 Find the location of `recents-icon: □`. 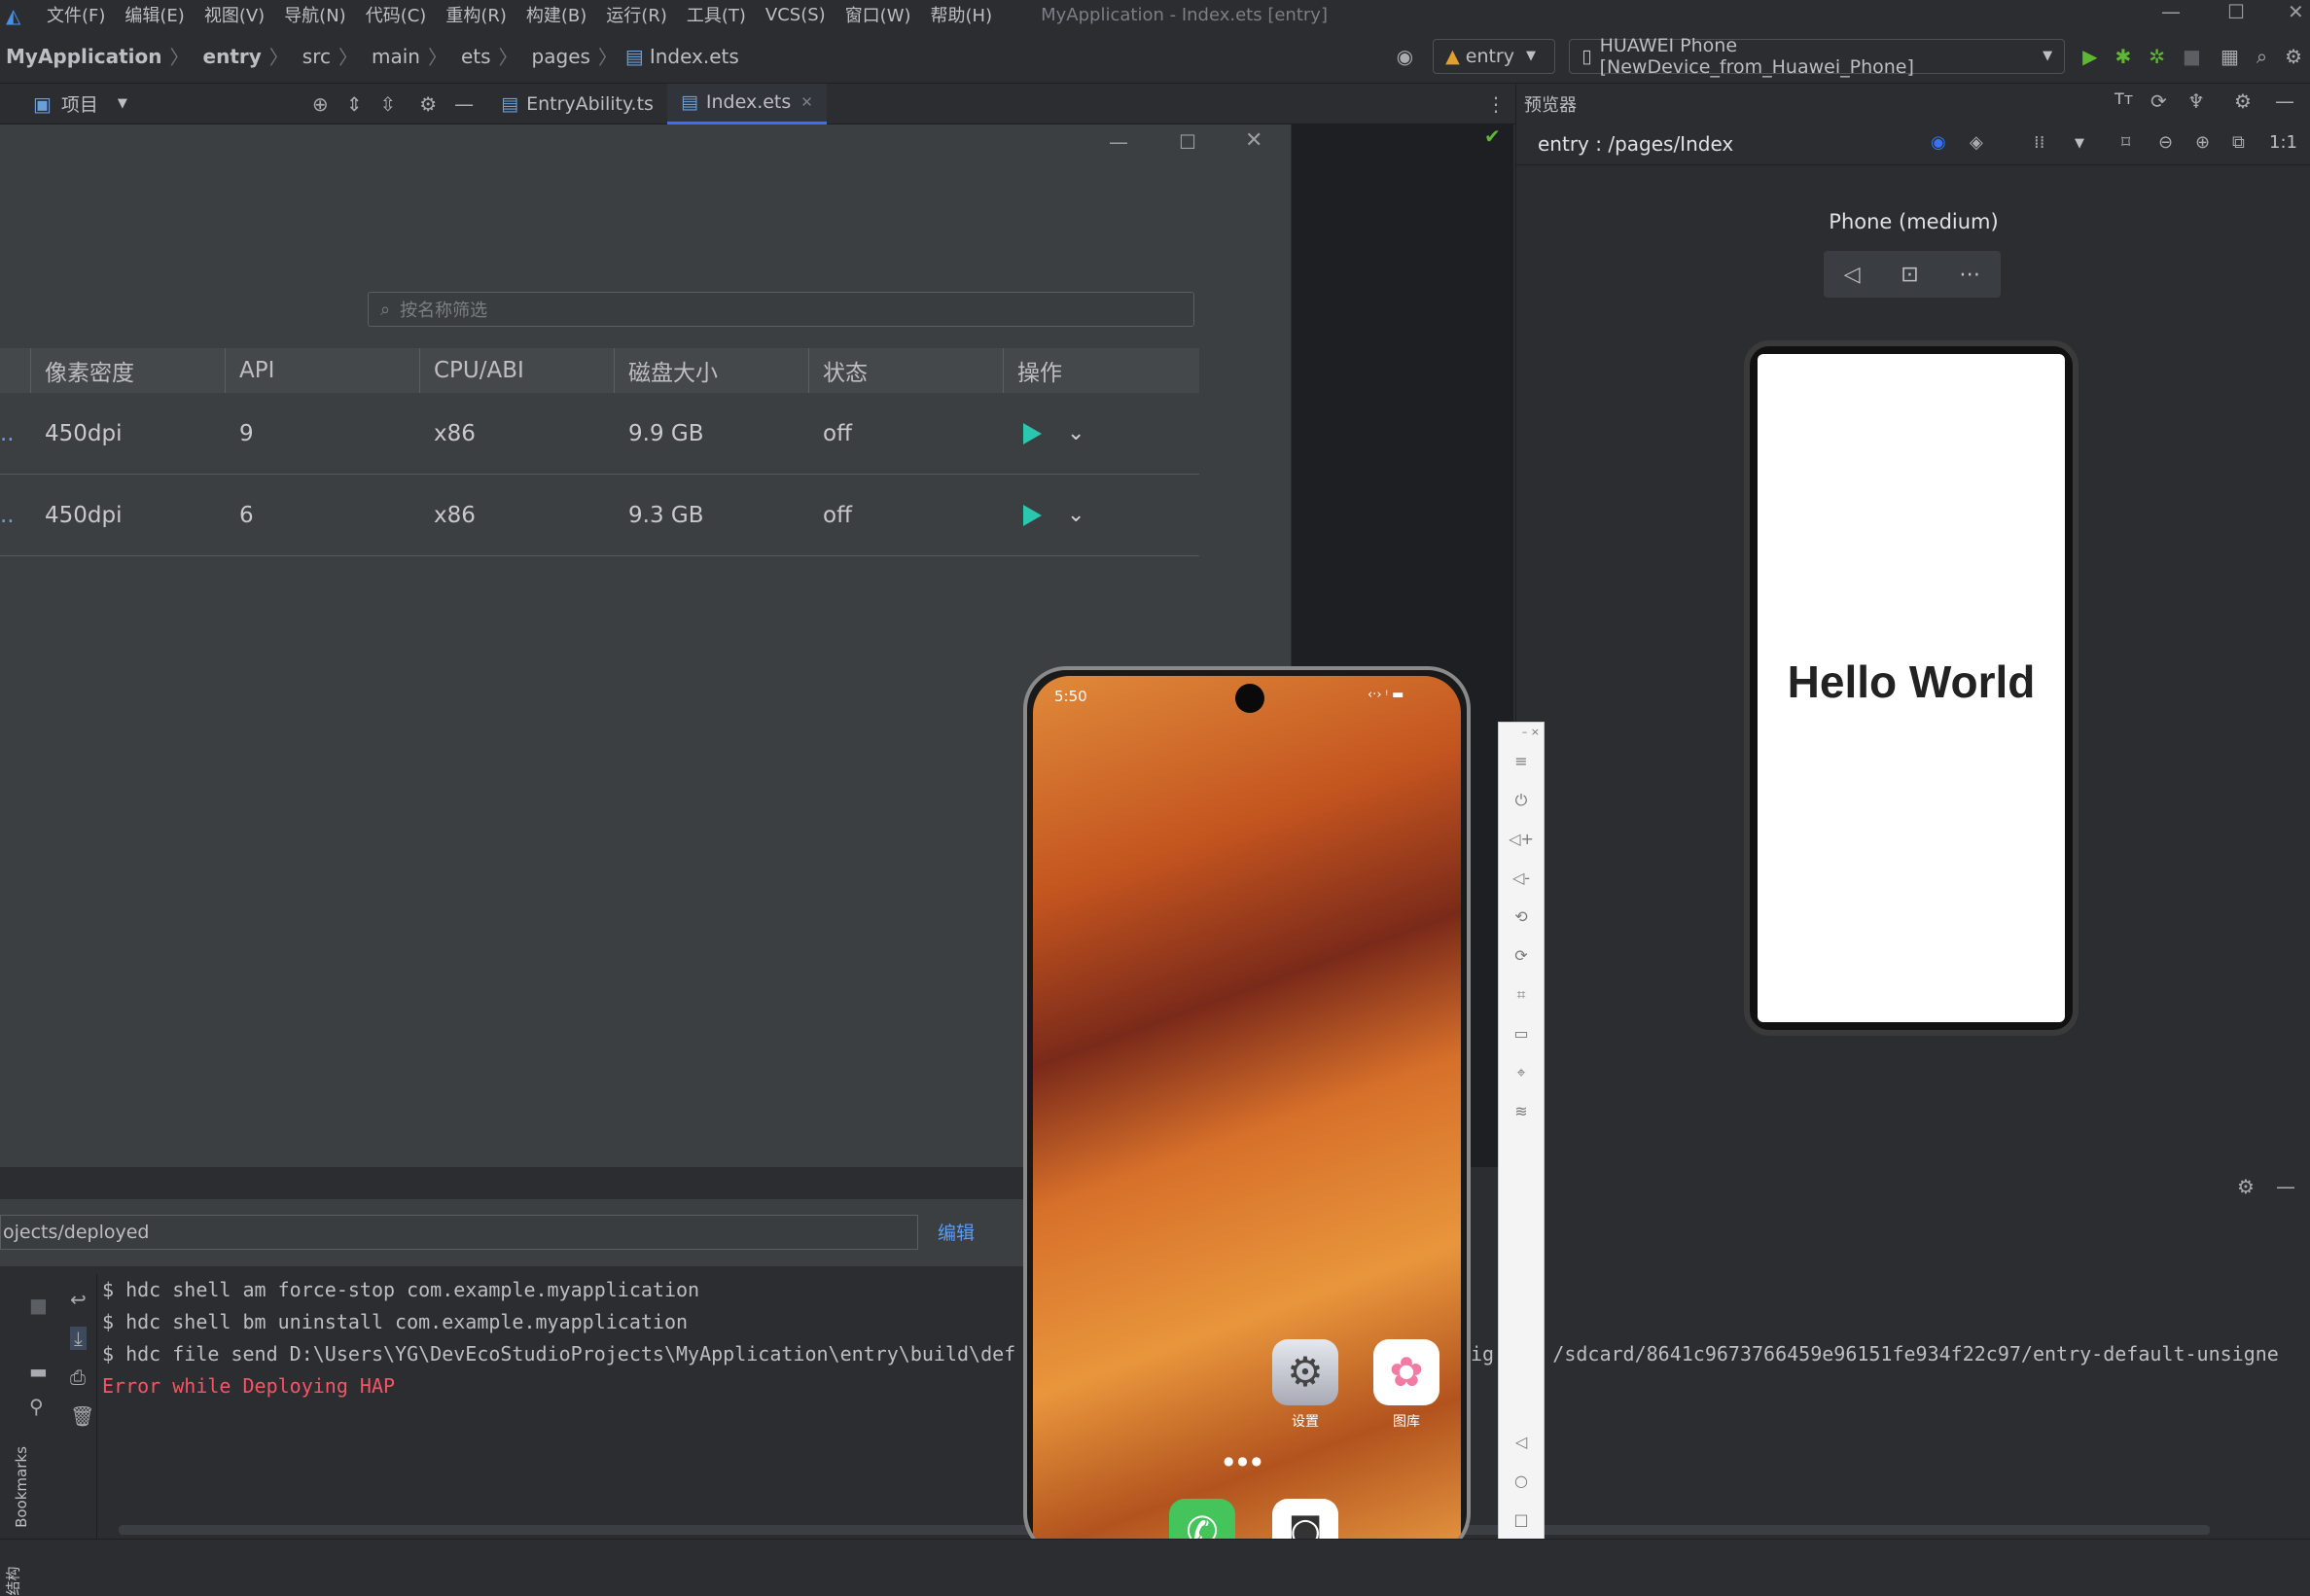

recents-icon: □ is located at coordinates (1522, 1521).